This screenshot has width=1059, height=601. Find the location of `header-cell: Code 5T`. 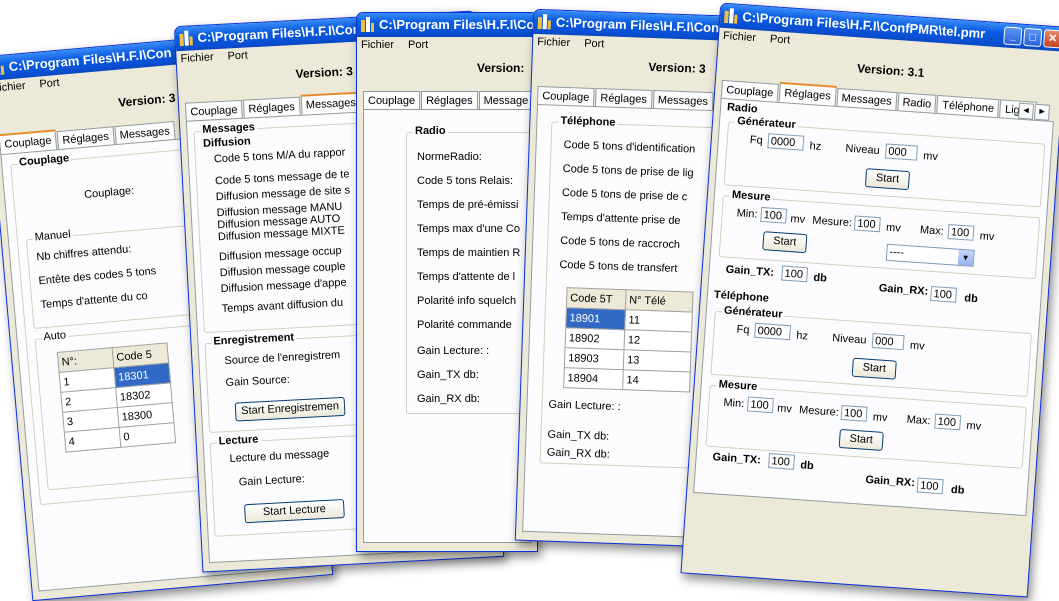

header-cell: Code 5T is located at coordinates (596, 298).